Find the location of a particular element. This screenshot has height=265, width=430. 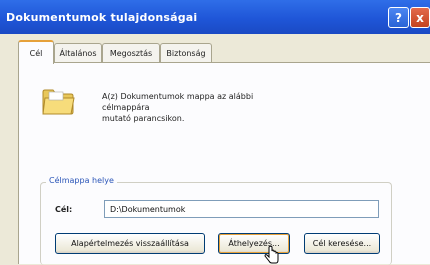

title-bar: Dokumentumok tulajdonságai ? x is located at coordinates (215, 17).